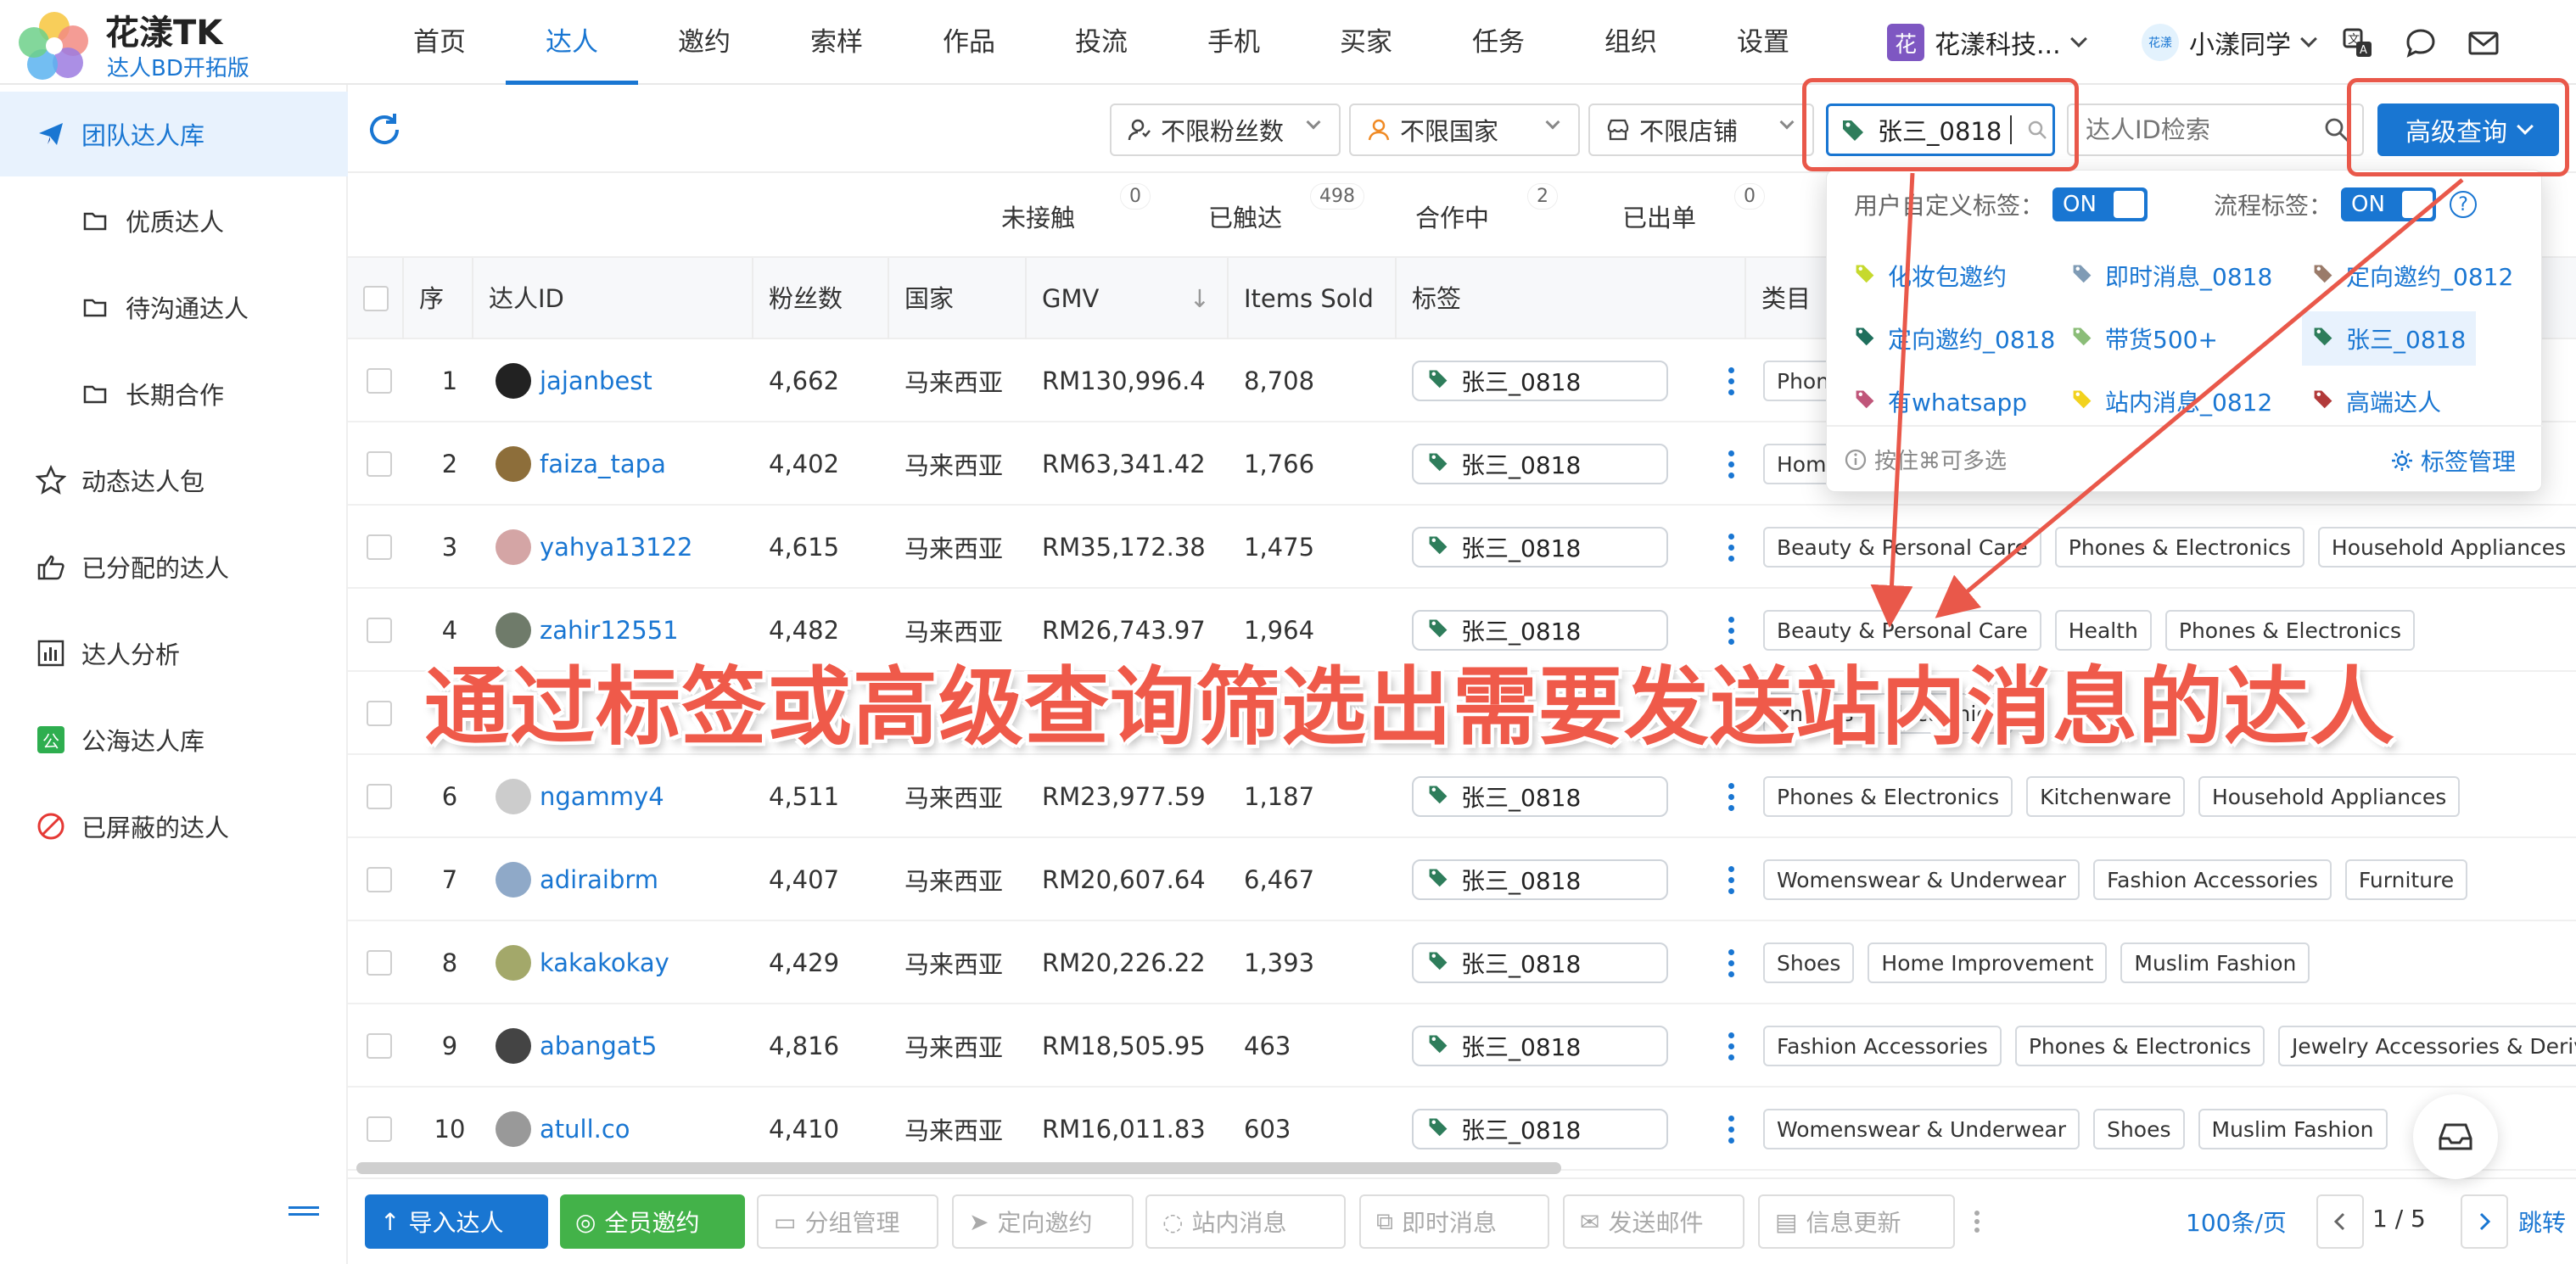 This screenshot has height=1264, width=2576. What do you see at coordinates (581, 464) in the screenshot?
I see `kol-id-link: faiza_tapa` at bounding box center [581, 464].